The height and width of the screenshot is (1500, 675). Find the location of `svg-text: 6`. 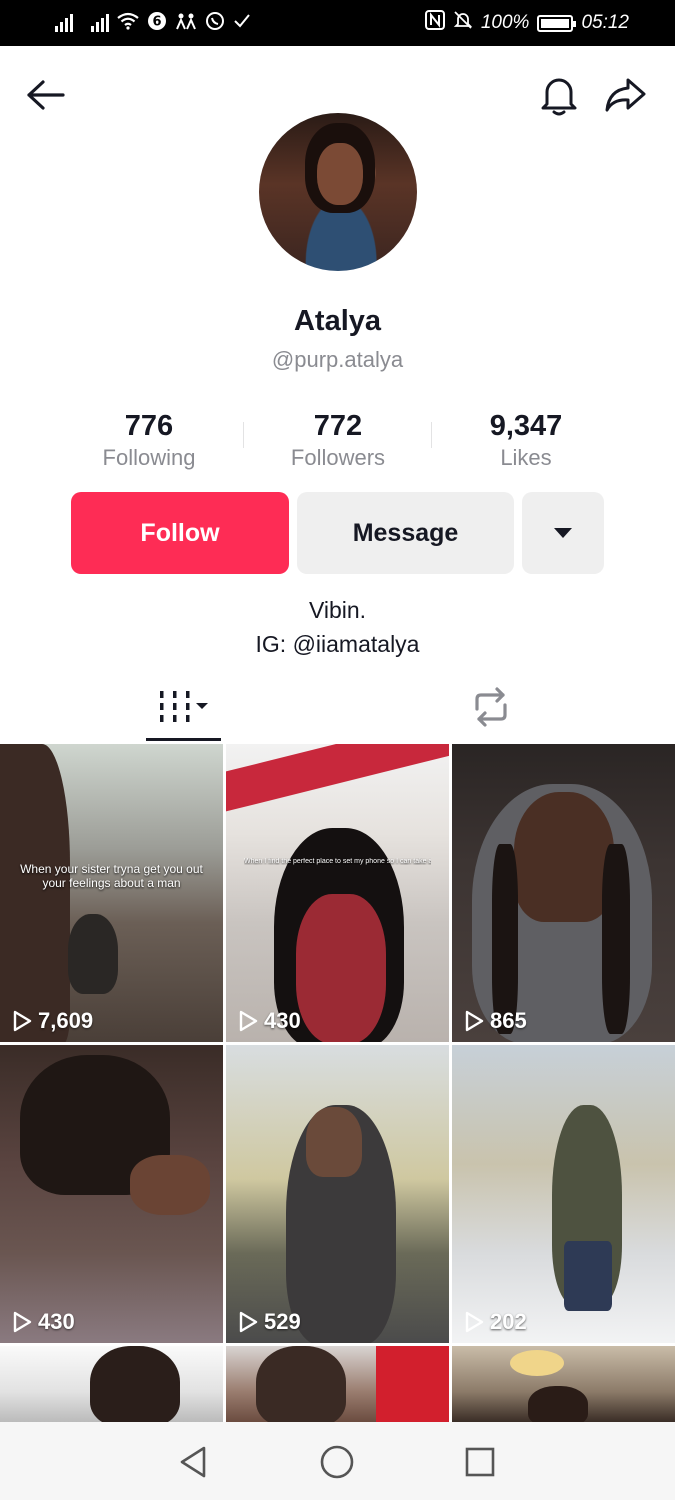

svg-text: 6 is located at coordinates (156, 21).